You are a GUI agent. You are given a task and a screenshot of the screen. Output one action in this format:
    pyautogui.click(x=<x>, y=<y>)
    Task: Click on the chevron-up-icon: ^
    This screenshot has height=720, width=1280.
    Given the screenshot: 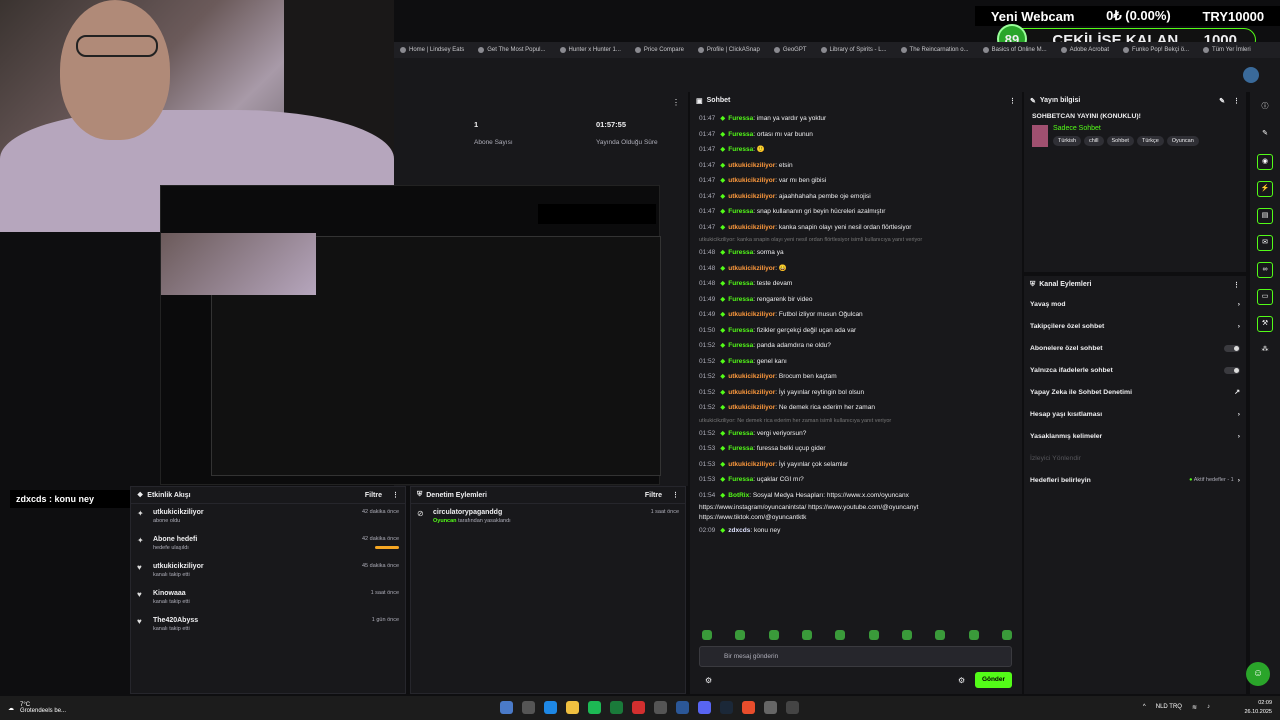 What is the action you would take?
    pyautogui.click(x=1144, y=707)
    